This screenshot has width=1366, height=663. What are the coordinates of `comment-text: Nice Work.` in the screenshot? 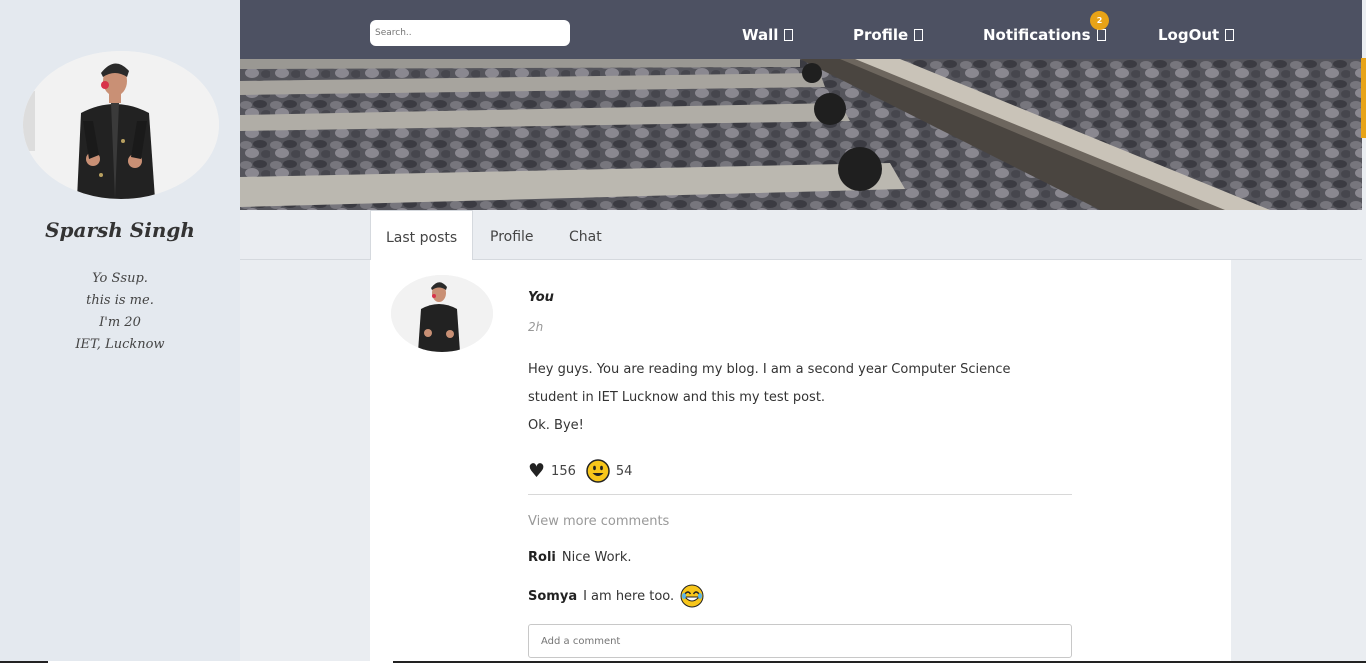 It's located at (596, 557).